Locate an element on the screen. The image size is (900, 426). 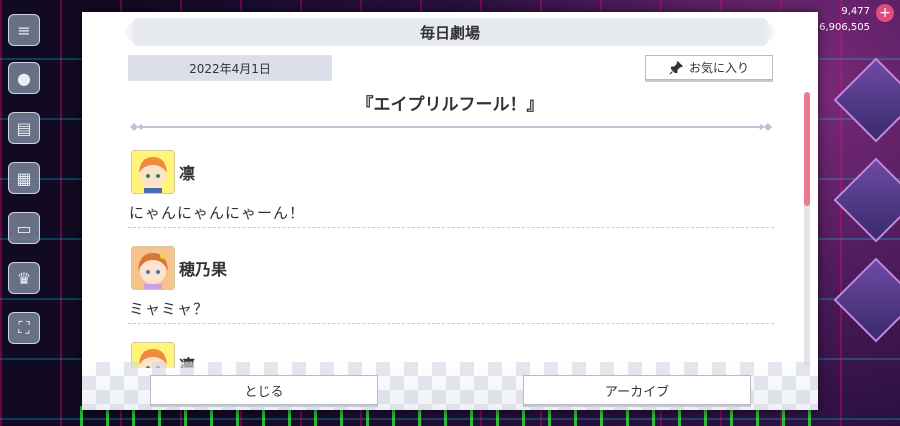
counter-bottom: 6,906,505 is located at coordinates (844, 27).